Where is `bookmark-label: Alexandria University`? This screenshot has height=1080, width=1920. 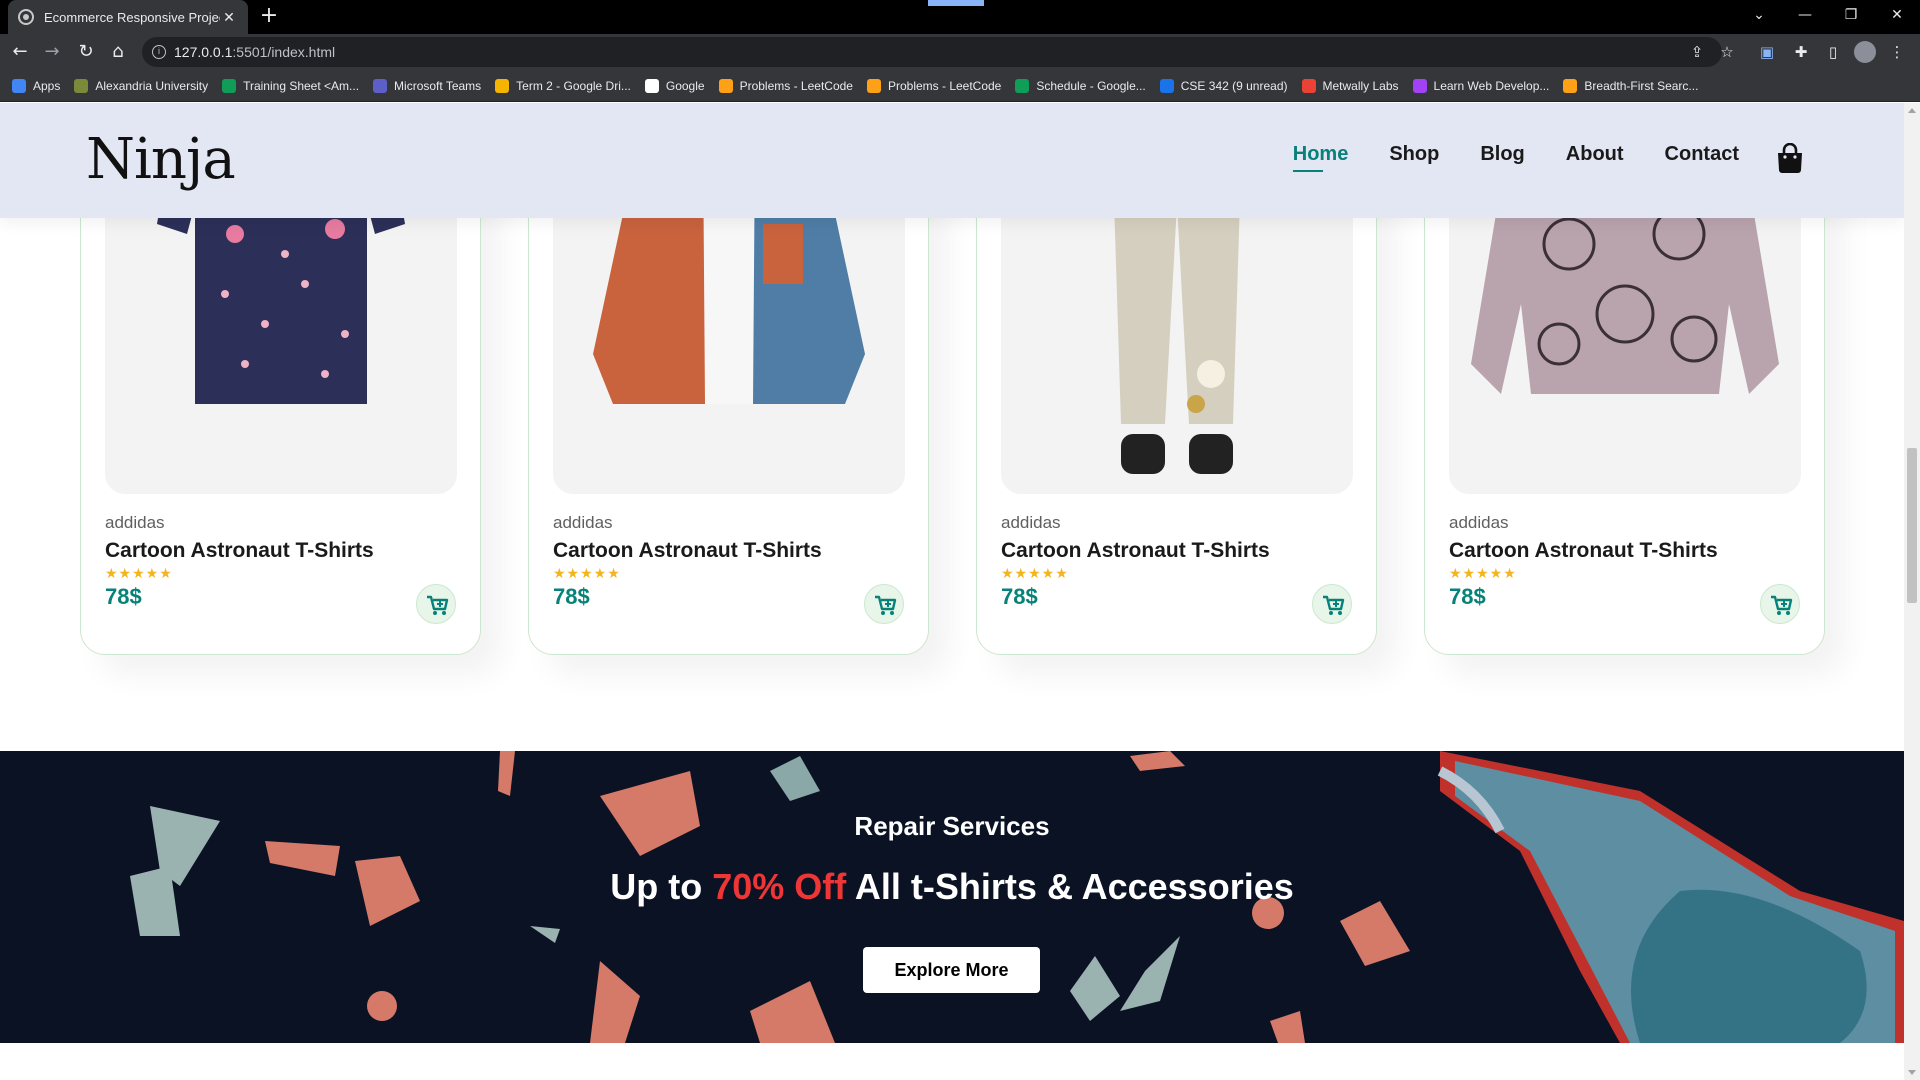
bookmark-label: Alexandria University is located at coordinates (152, 85).